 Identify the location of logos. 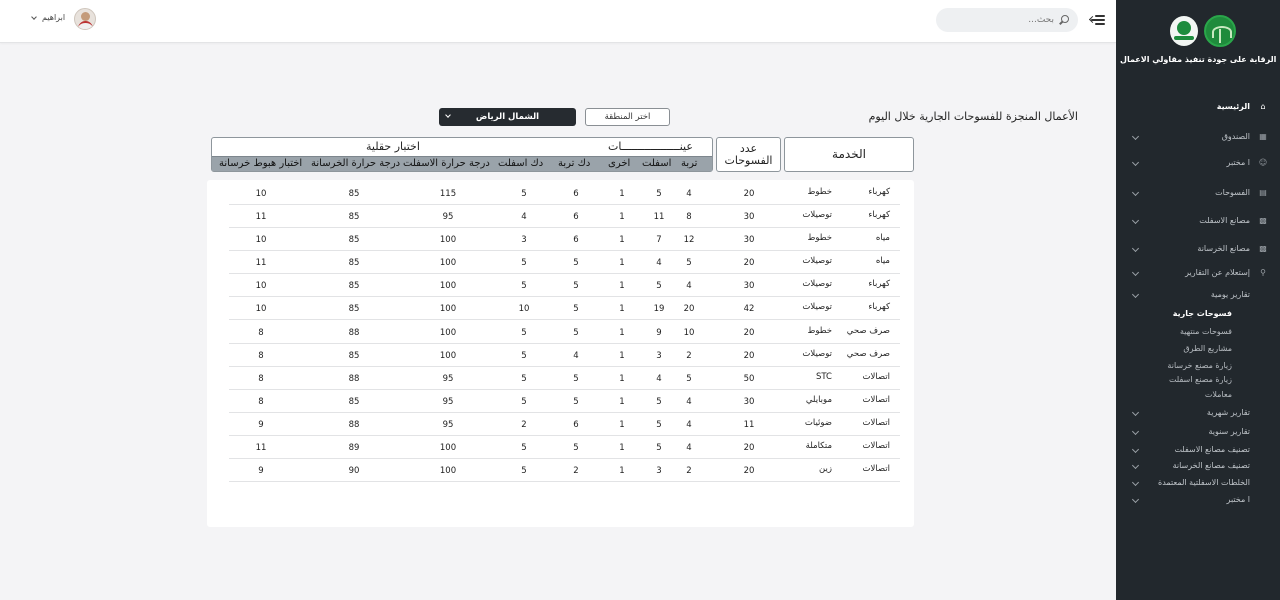
(1198, 32).